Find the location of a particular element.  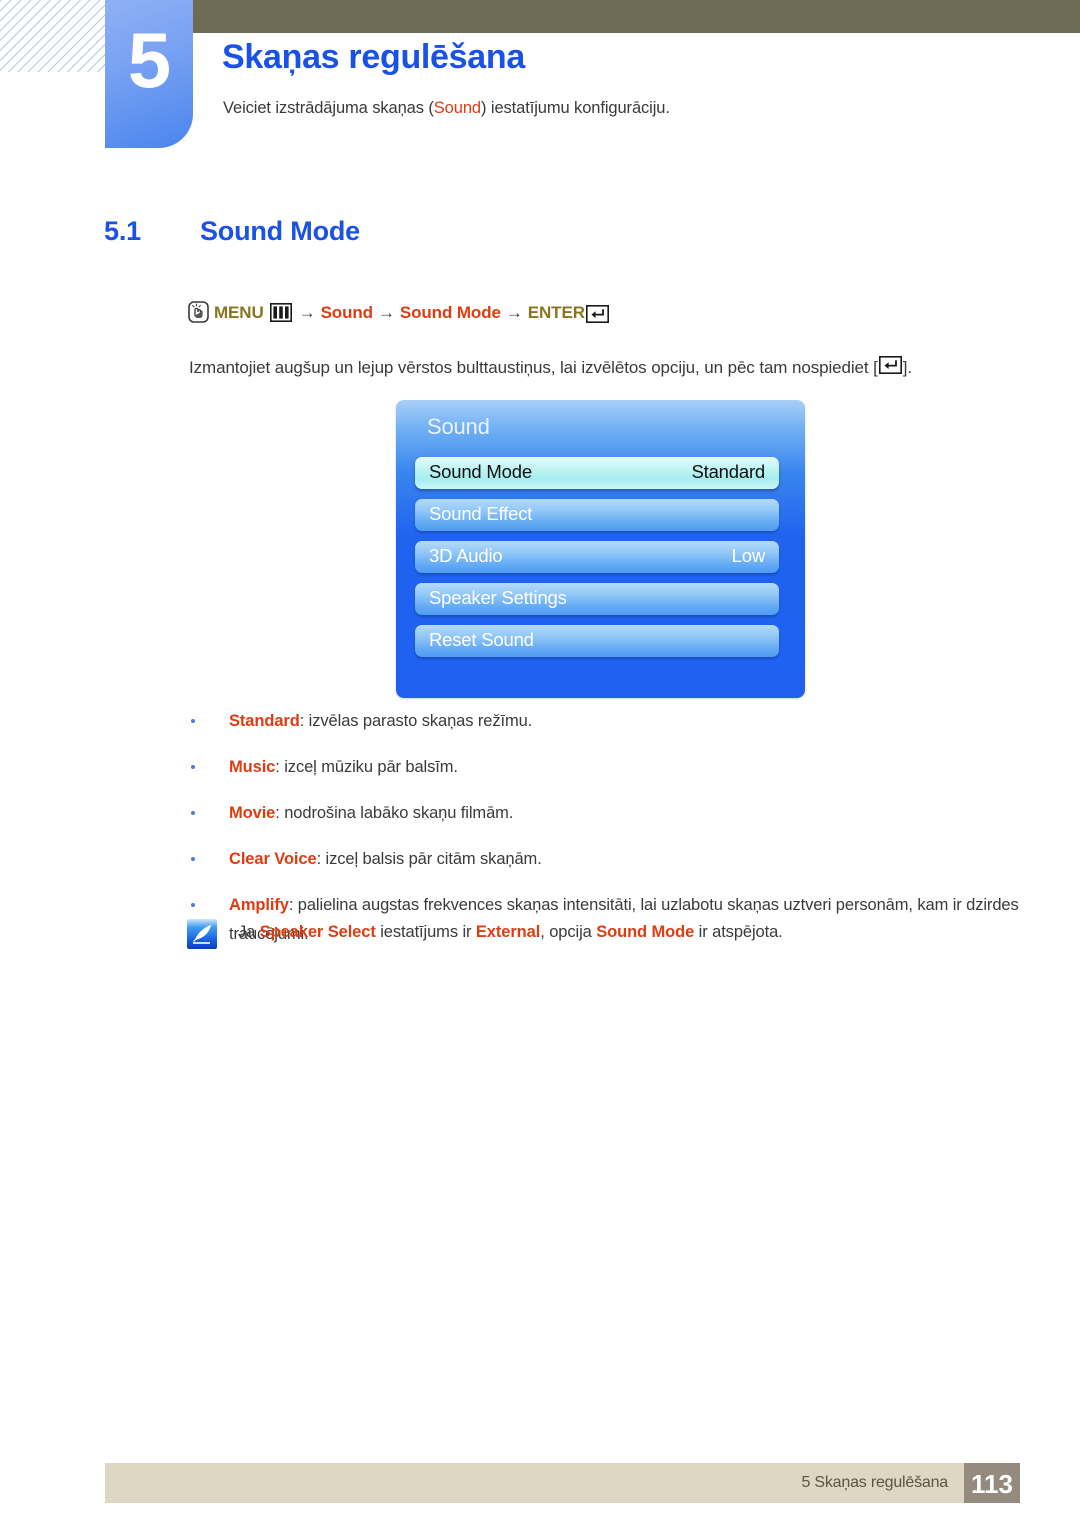

path-arrow-3: → is located at coordinates (514, 312).